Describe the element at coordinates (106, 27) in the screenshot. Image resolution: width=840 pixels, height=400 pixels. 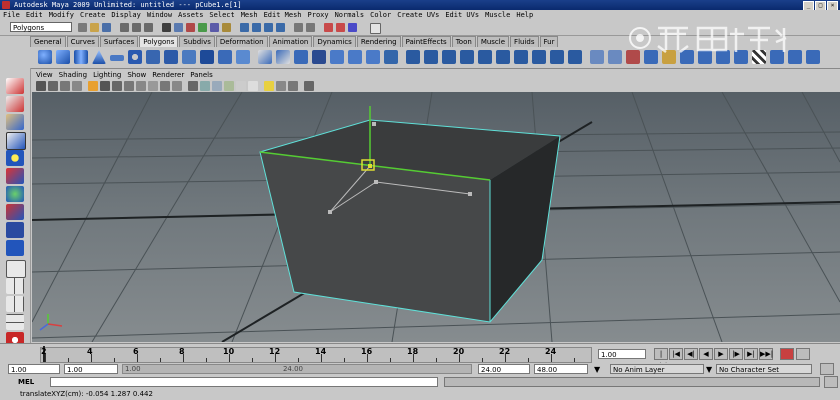
I see `save-scene-icon` at that location.